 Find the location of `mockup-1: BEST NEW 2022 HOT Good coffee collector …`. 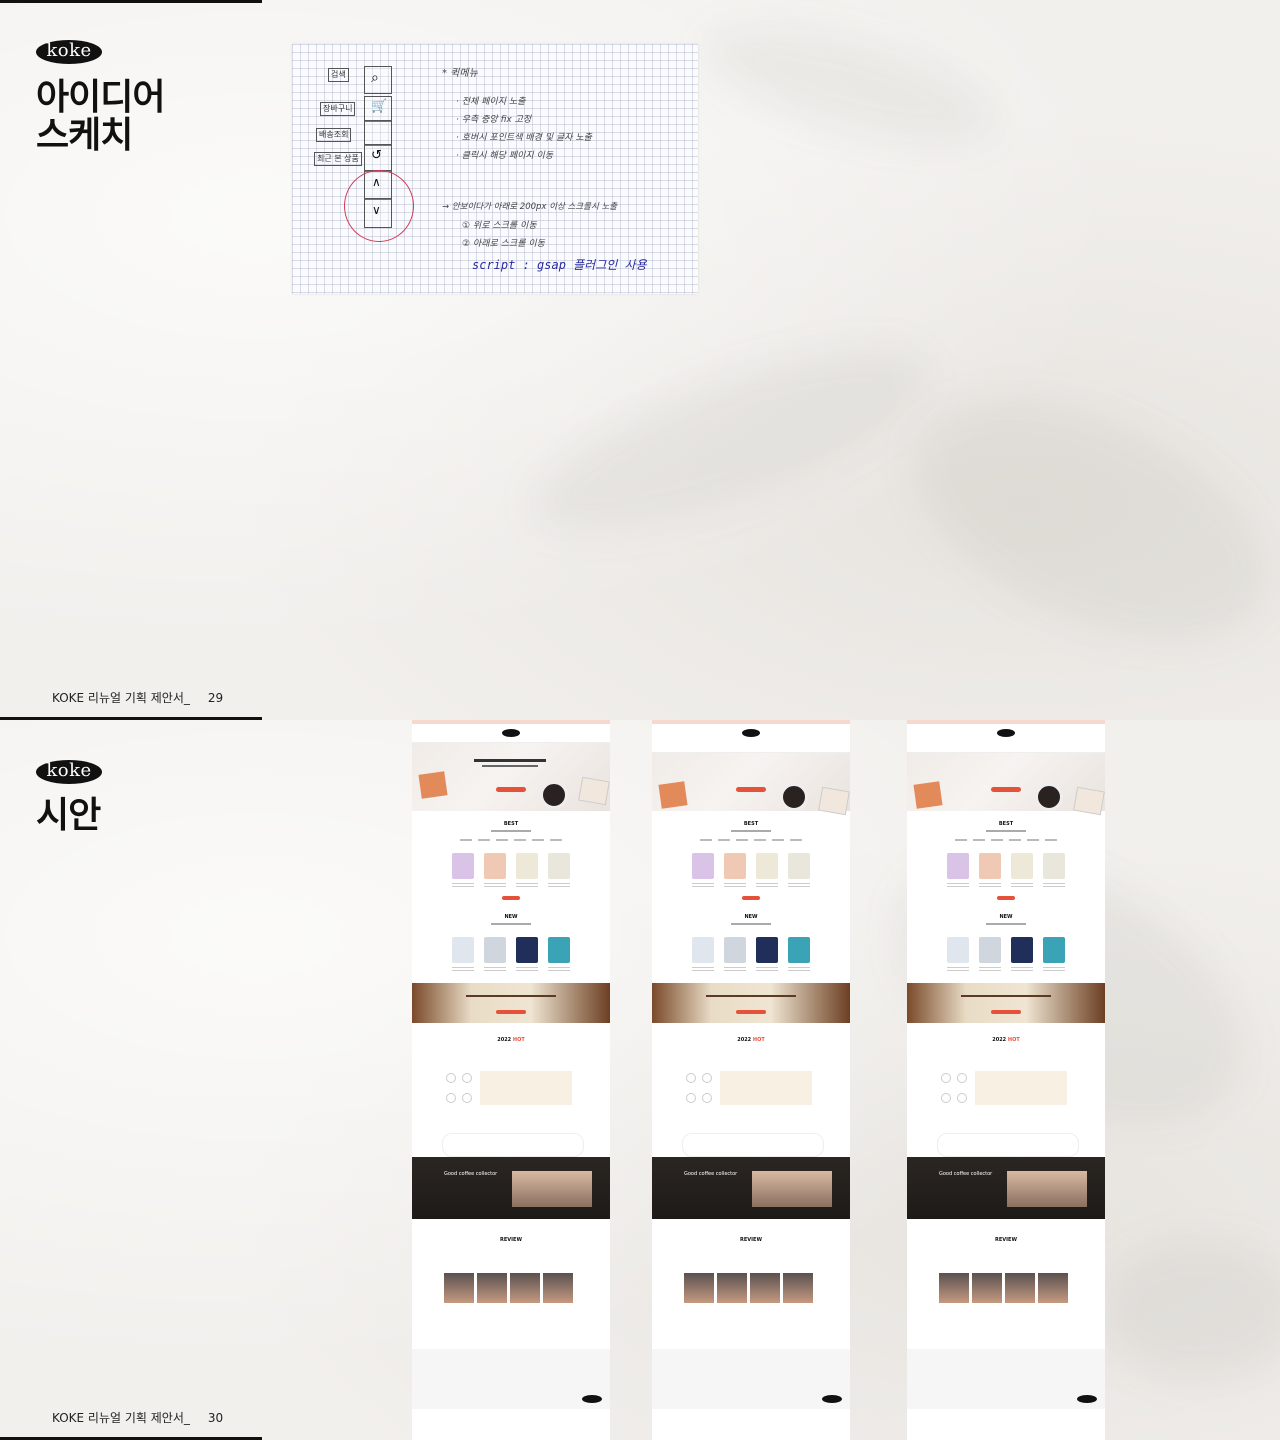

mockup-1: BEST NEW 2022 HOT Good coffee collector … is located at coordinates (511, 1080).